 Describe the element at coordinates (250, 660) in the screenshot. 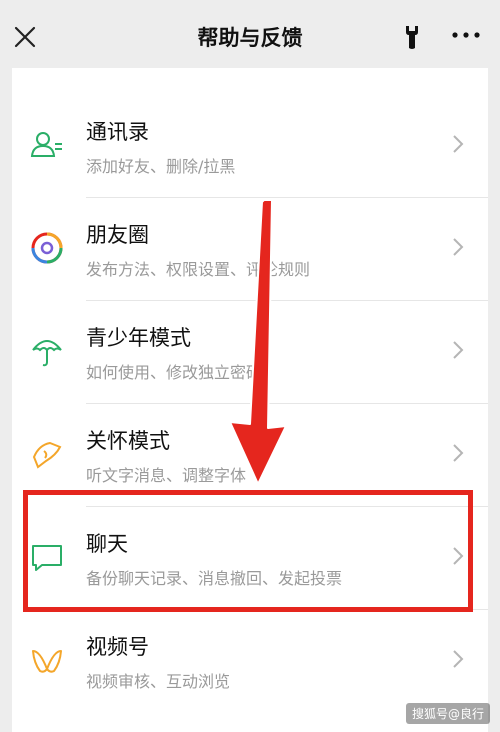

I see `list-item-channels: 视频号 视频审核、互动浏览` at that location.